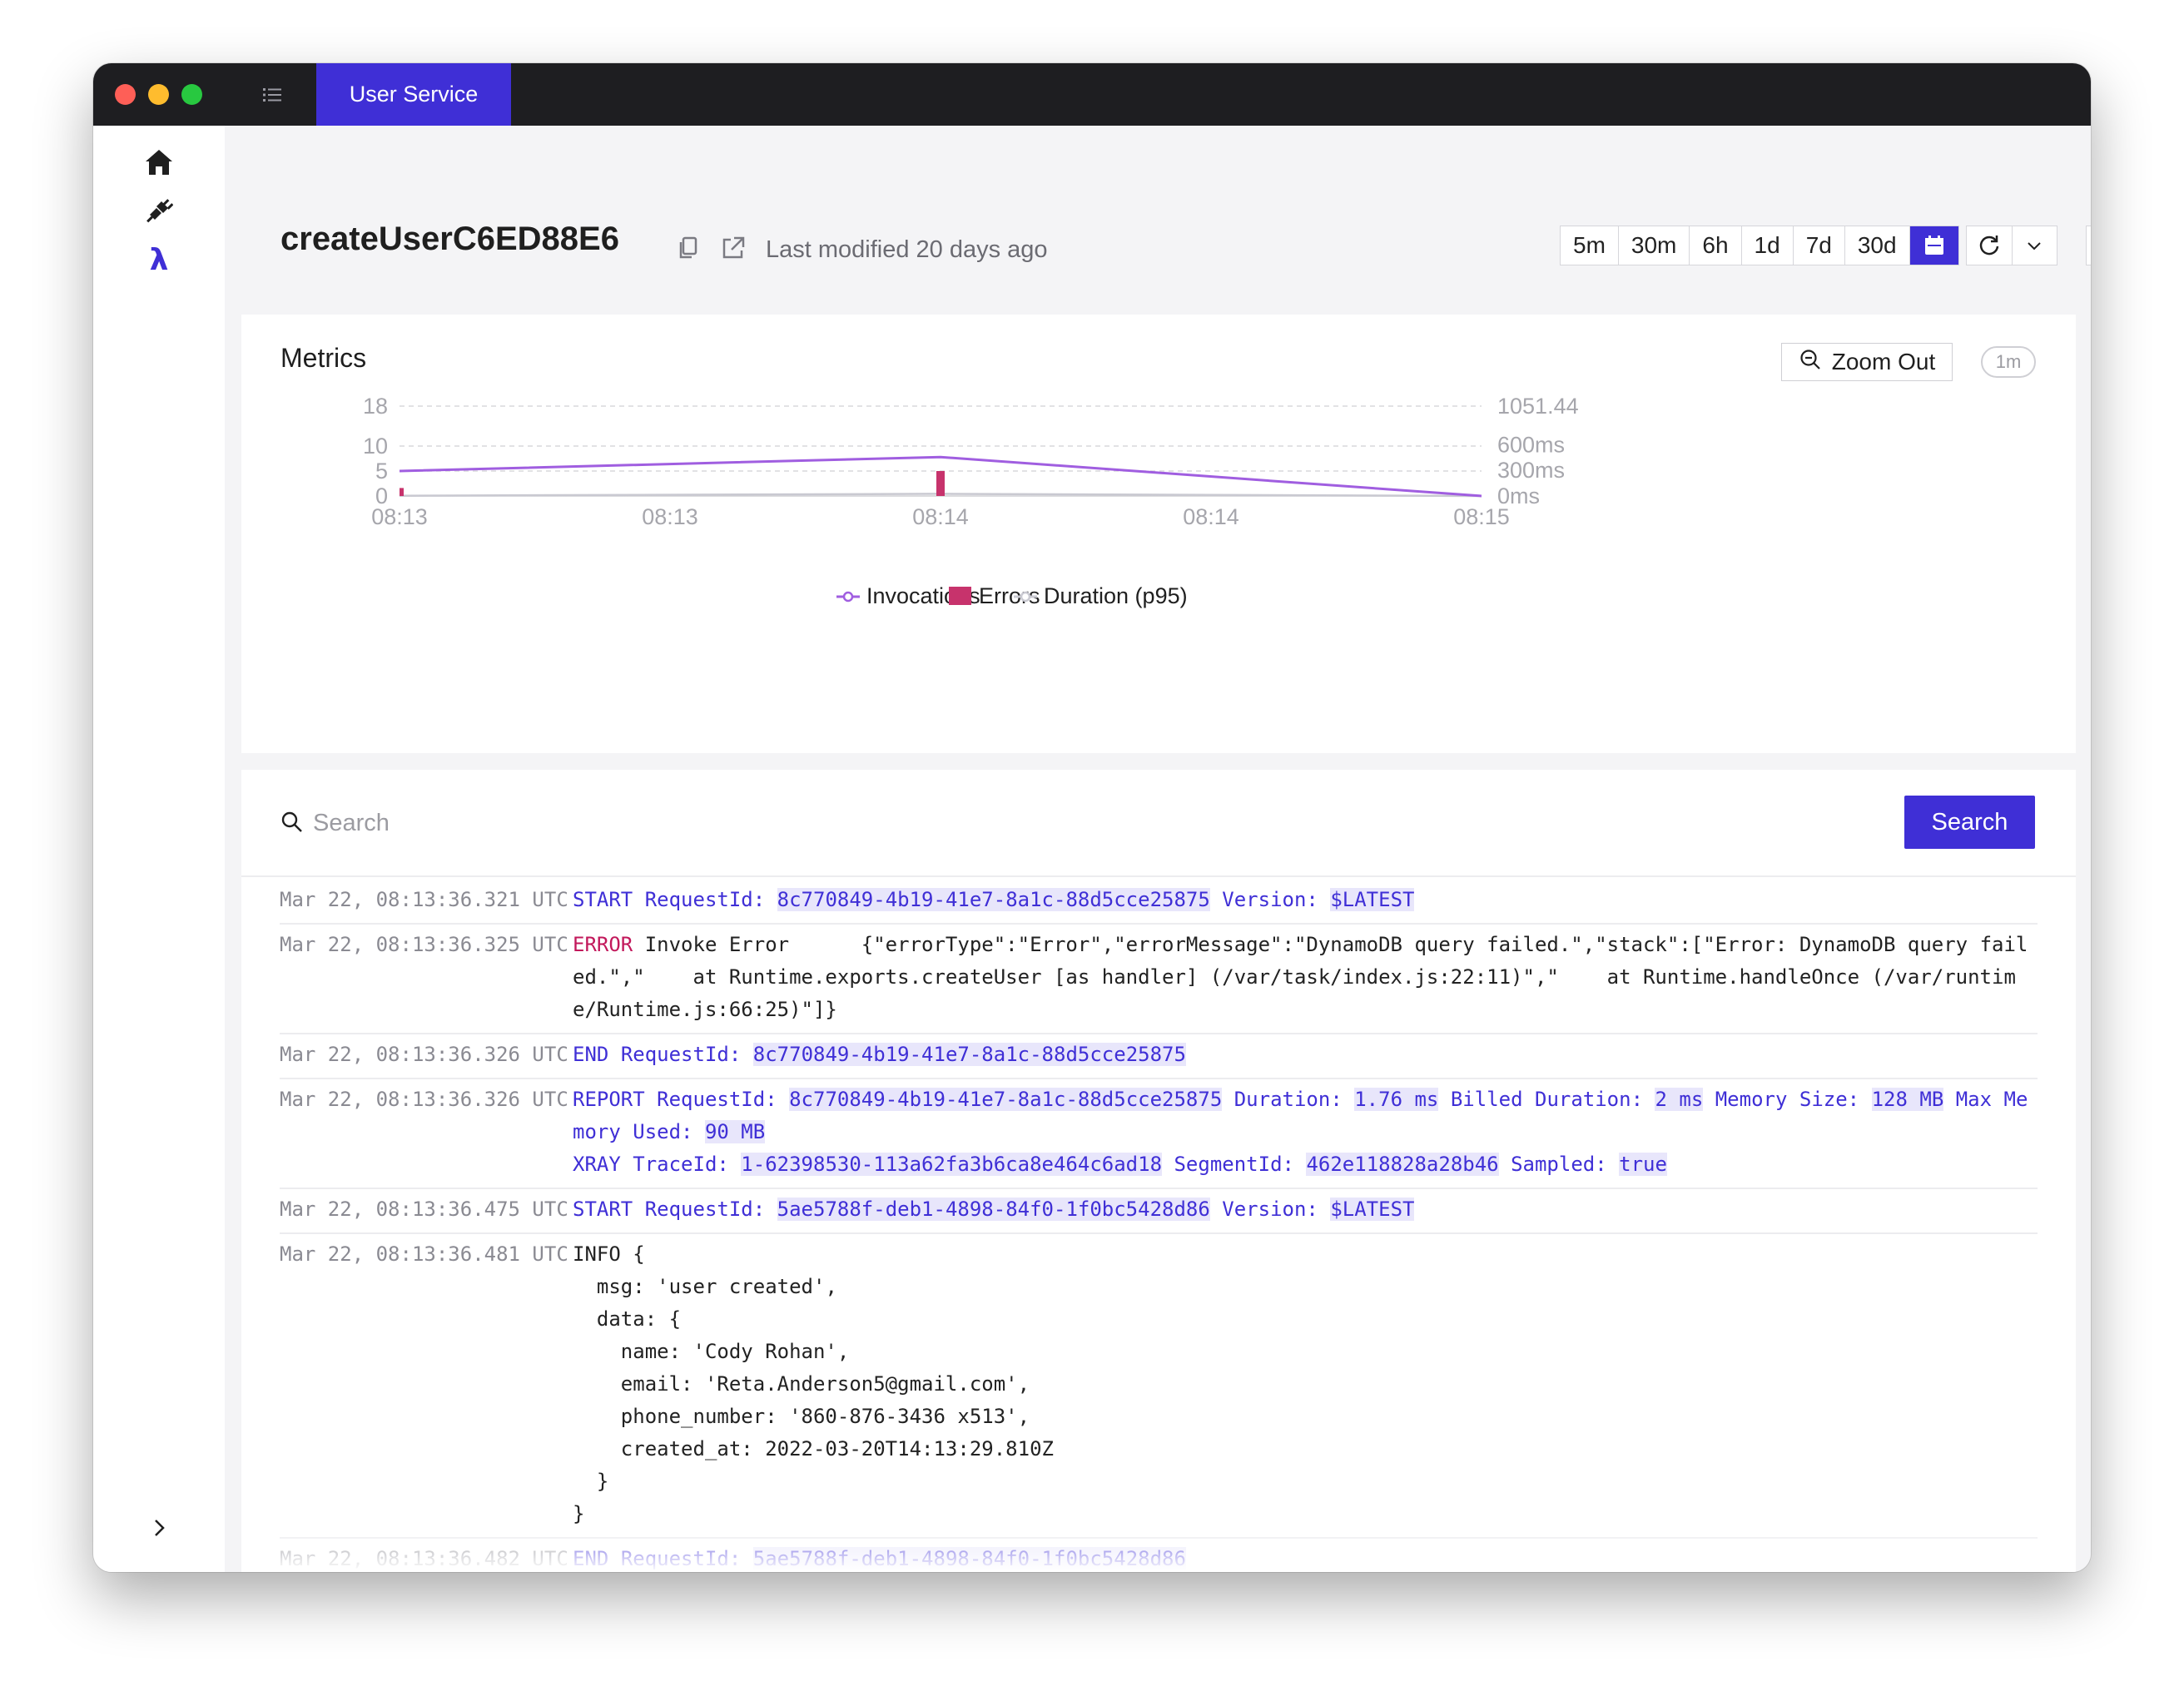 This screenshot has width=2184, height=1696. What do you see at coordinates (688, 248) in the screenshot?
I see `copy-icon` at bounding box center [688, 248].